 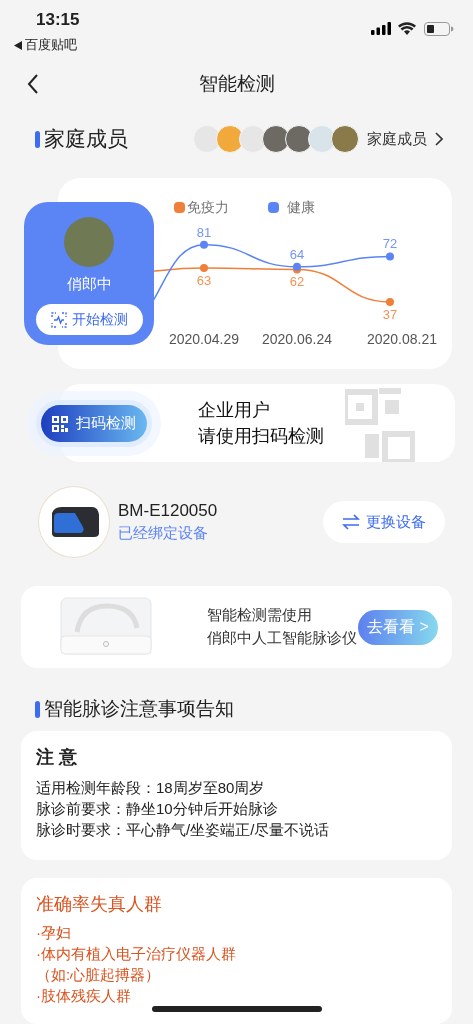 I want to click on wifi-icon, so click(x=407, y=28).